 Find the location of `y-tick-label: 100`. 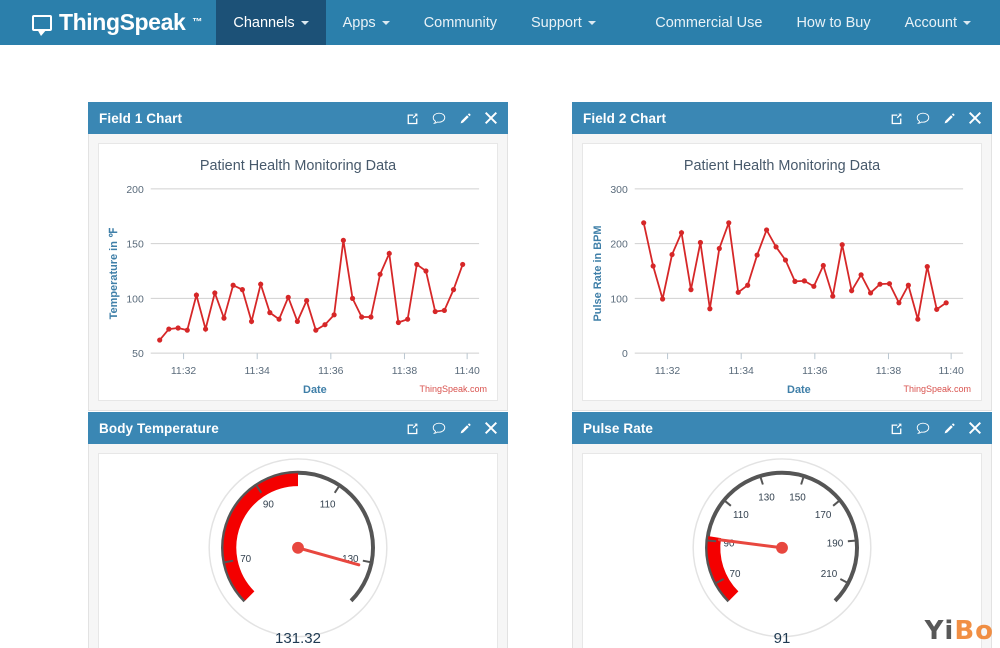

y-tick-label: 100 is located at coordinates (619, 299).